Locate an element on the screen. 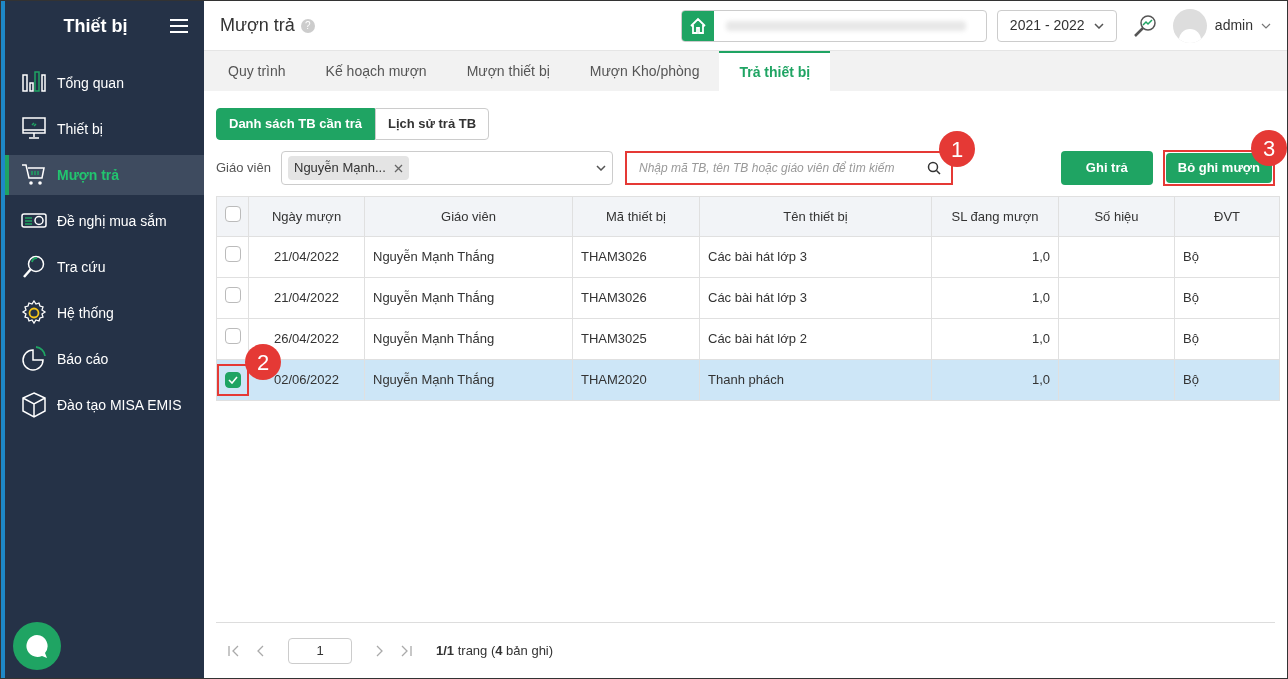 This screenshot has width=1288, height=679. user-name: admin is located at coordinates (1233, 25).